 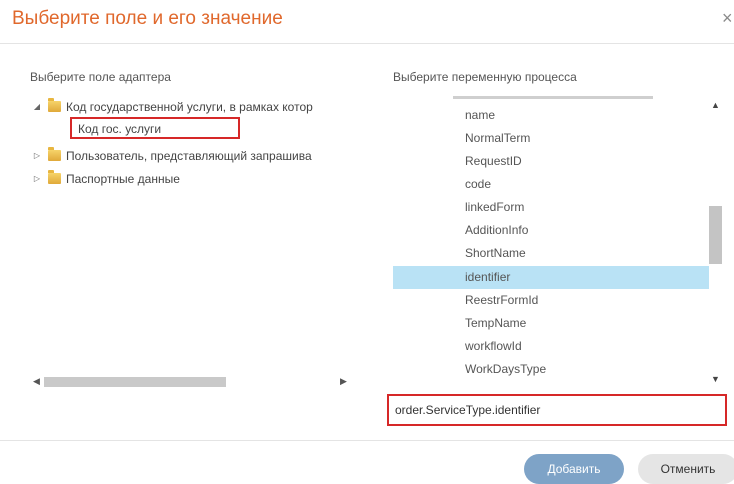 What do you see at coordinates (189, 155) in the screenshot?
I see `tree-node-label: Пользователь, представляющий запрашива` at bounding box center [189, 155].